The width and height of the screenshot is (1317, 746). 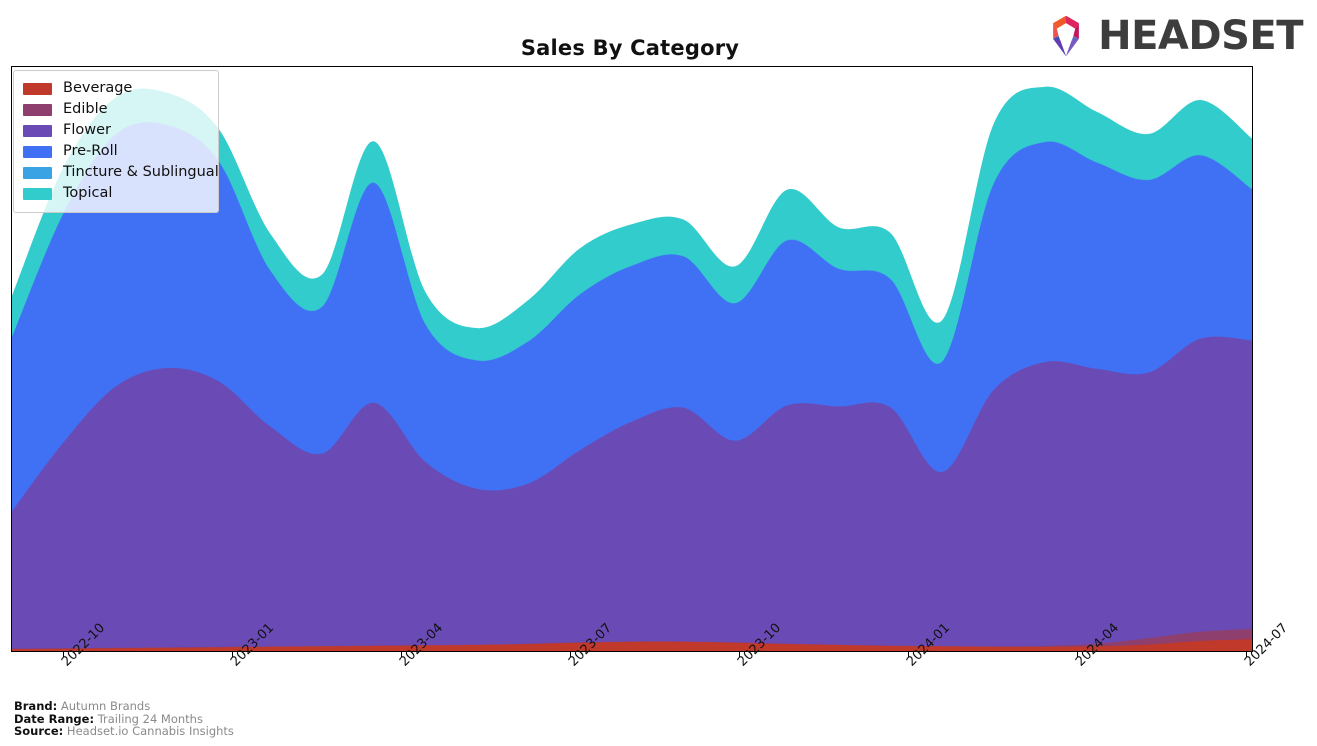 What do you see at coordinates (85, 109) in the screenshot?
I see `legend-item-label: Edible` at bounding box center [85, 109].